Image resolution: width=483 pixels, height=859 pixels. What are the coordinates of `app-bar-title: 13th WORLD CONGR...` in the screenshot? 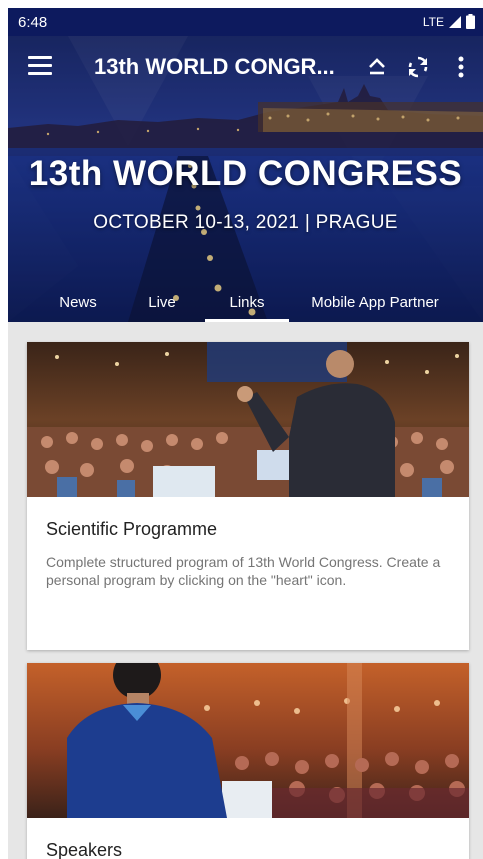 It's located at (214, 66).